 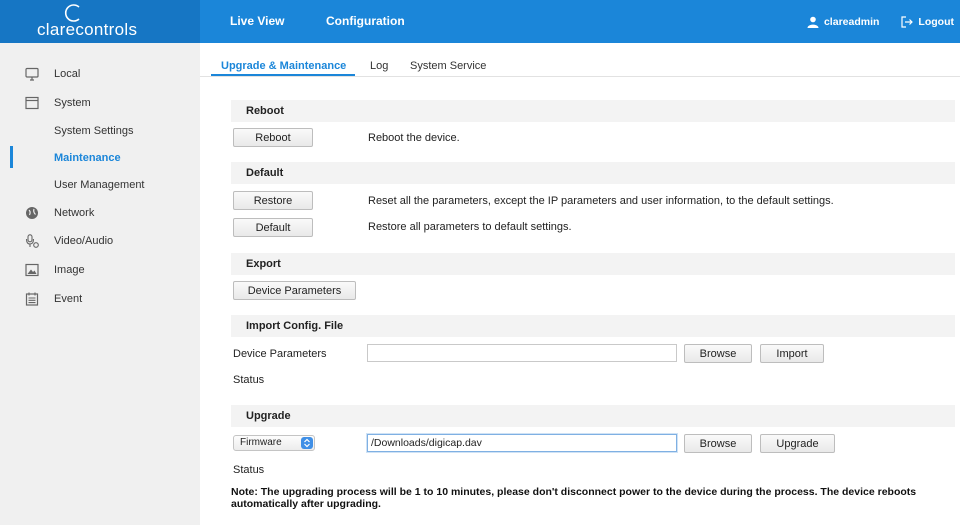 I want to click on sidebar-item-event: Event, so click(x=100, y=299).